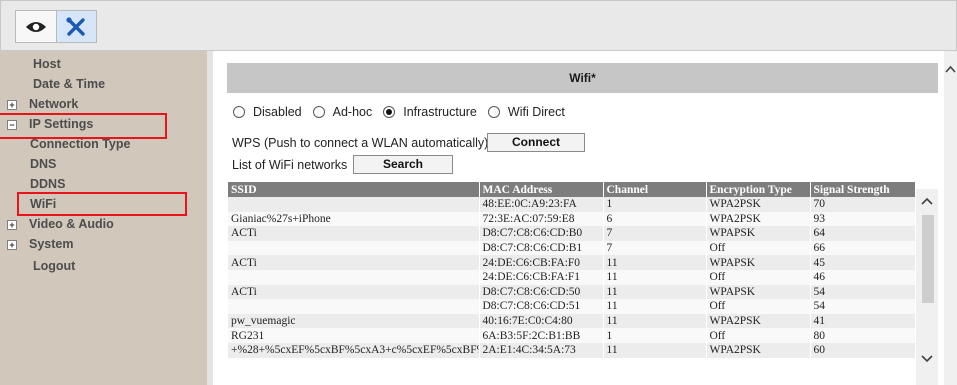 This screenshot has height=385, width=957. Describe the element at coordinates (318, 112) in the screenshot. I see `radio-ad-hoc` at that location.